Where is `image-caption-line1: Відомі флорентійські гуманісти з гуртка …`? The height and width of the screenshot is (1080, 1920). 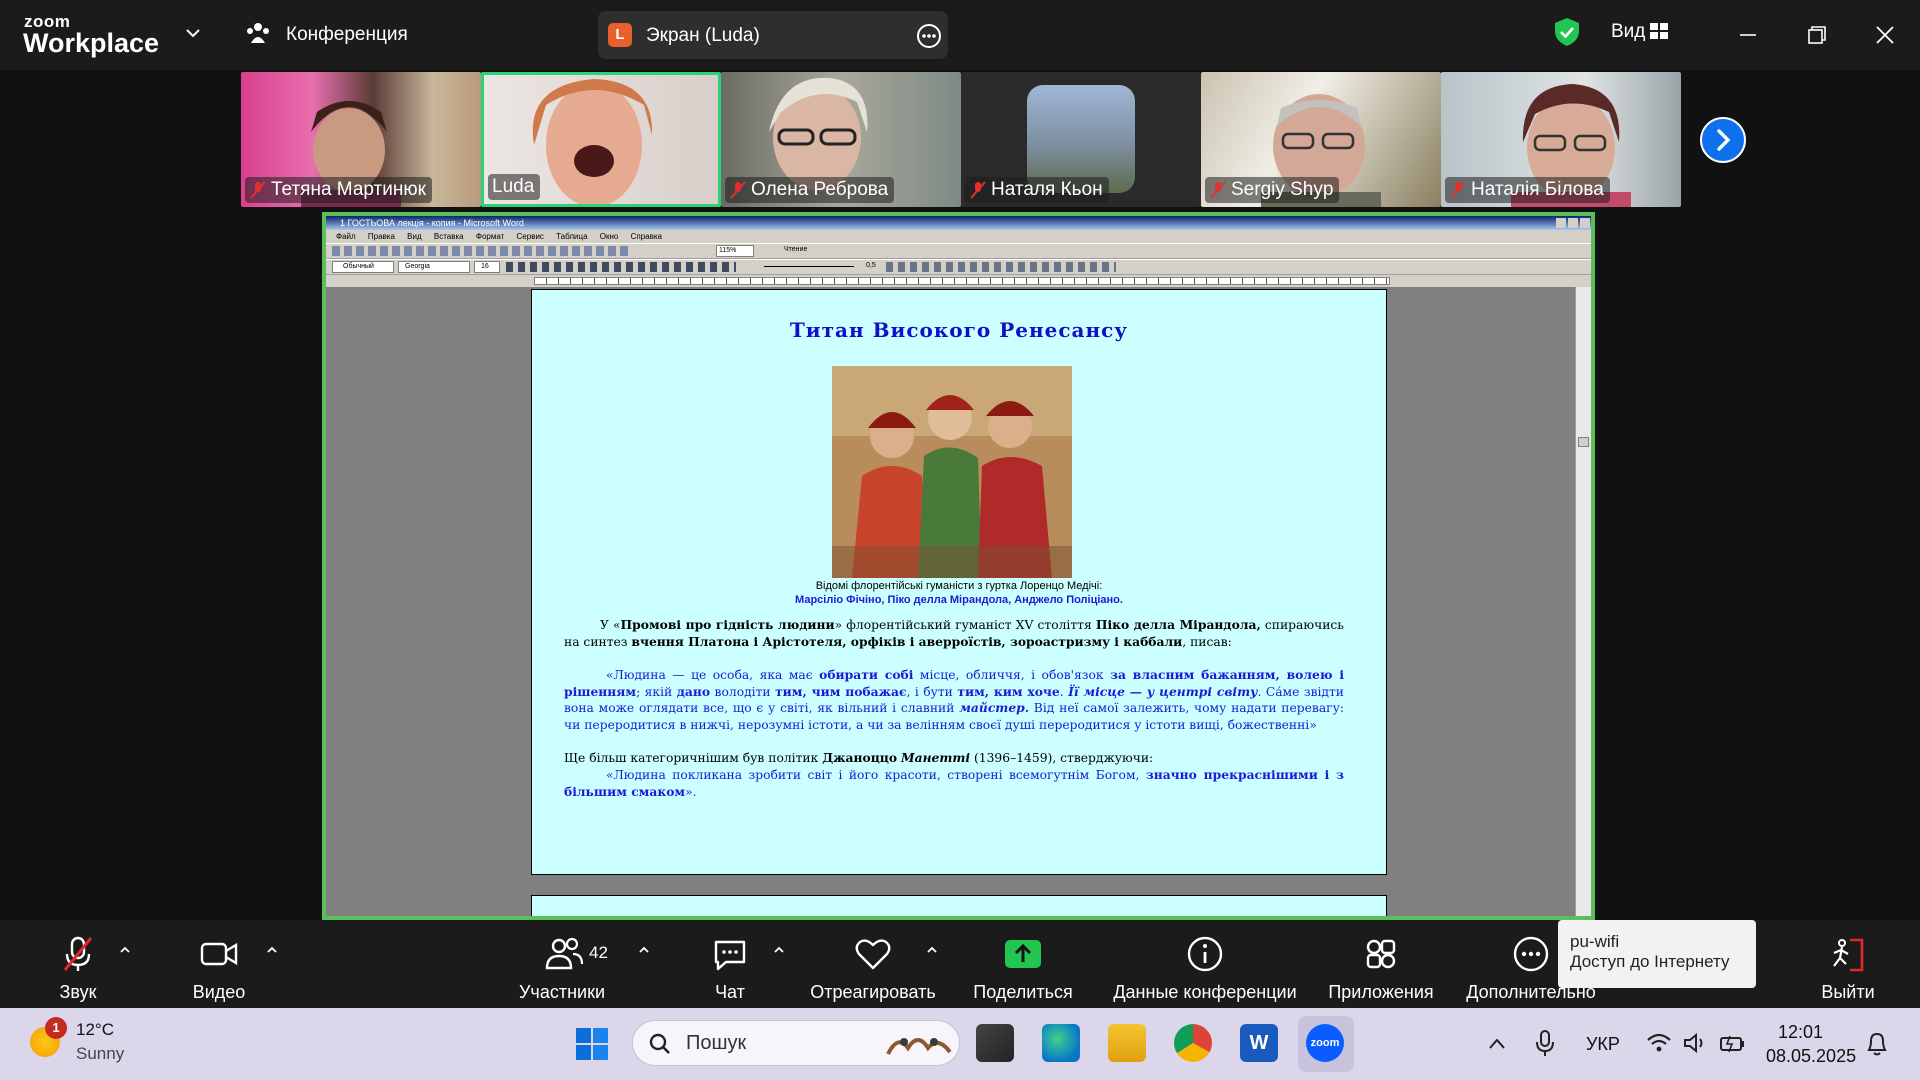
image-caption-line1: Відомі флорентійські гуманісти з гуртка … is located at coordinates (959, 586).